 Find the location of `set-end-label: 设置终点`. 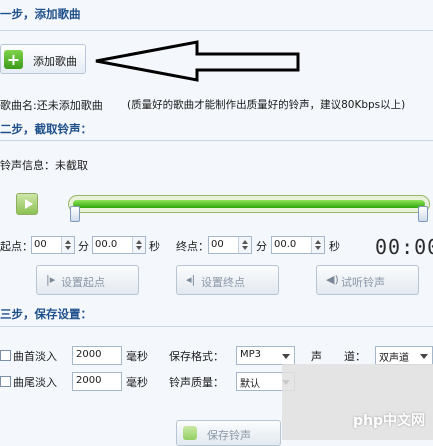

set-end-label: 设置终点 is located at coordinates (223, 282).